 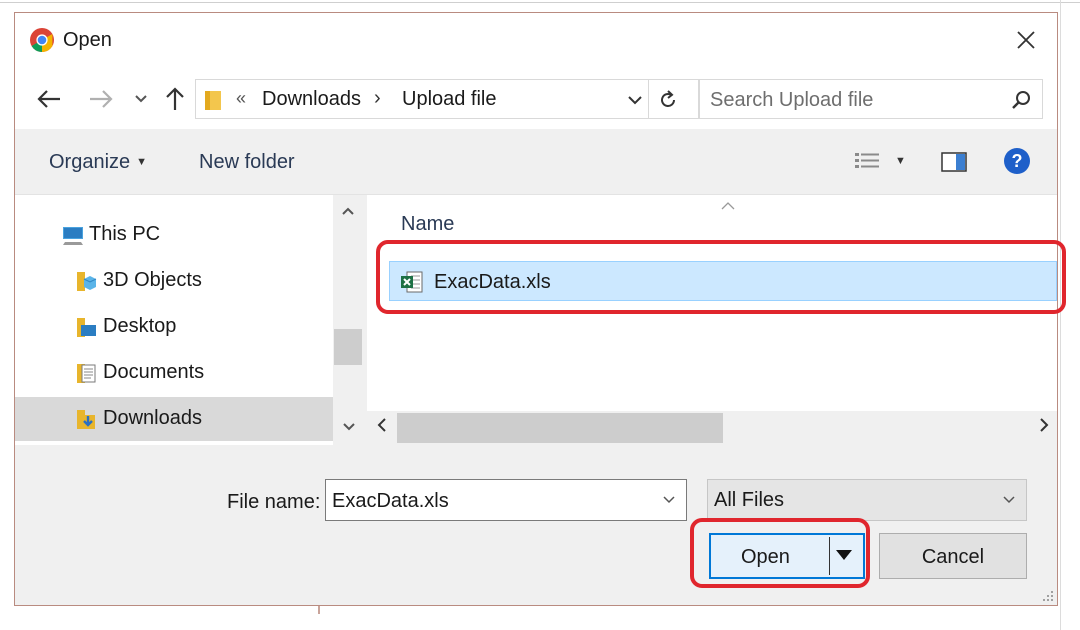 What do you see at coordinates (536, 41) in the screenshot?
I see `title-bar: Open` at bounding box center [536, 41].